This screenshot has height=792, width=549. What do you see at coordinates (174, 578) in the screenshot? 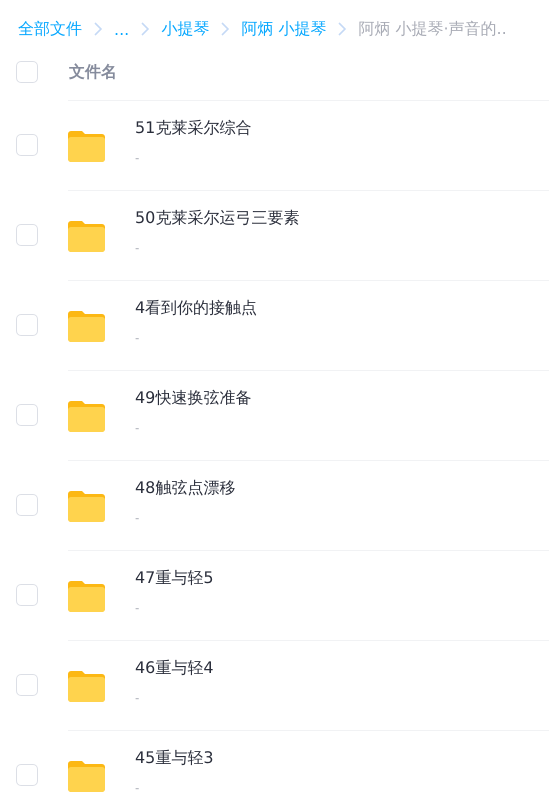
I see `file-name: 47重与轻5` at bounding box center [174, 578].